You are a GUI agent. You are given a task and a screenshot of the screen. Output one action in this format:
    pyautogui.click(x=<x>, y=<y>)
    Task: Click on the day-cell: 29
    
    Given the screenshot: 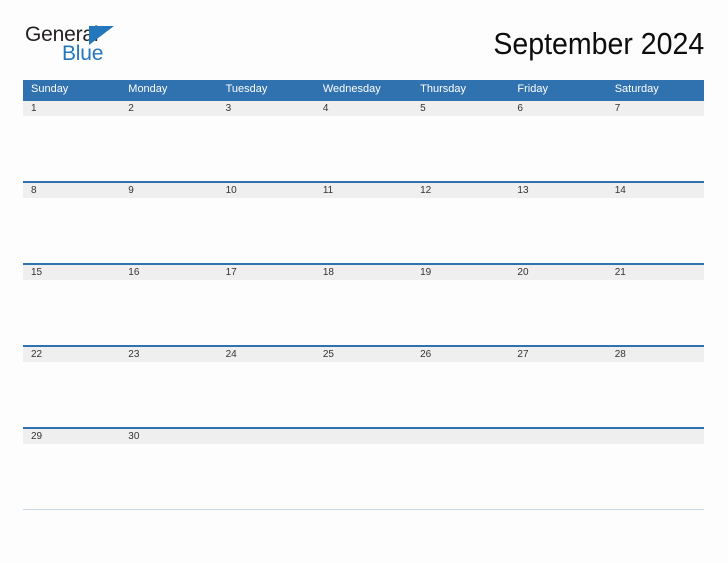 What is the action you would take?
    pyautogui.click(x=71, y=436)
    